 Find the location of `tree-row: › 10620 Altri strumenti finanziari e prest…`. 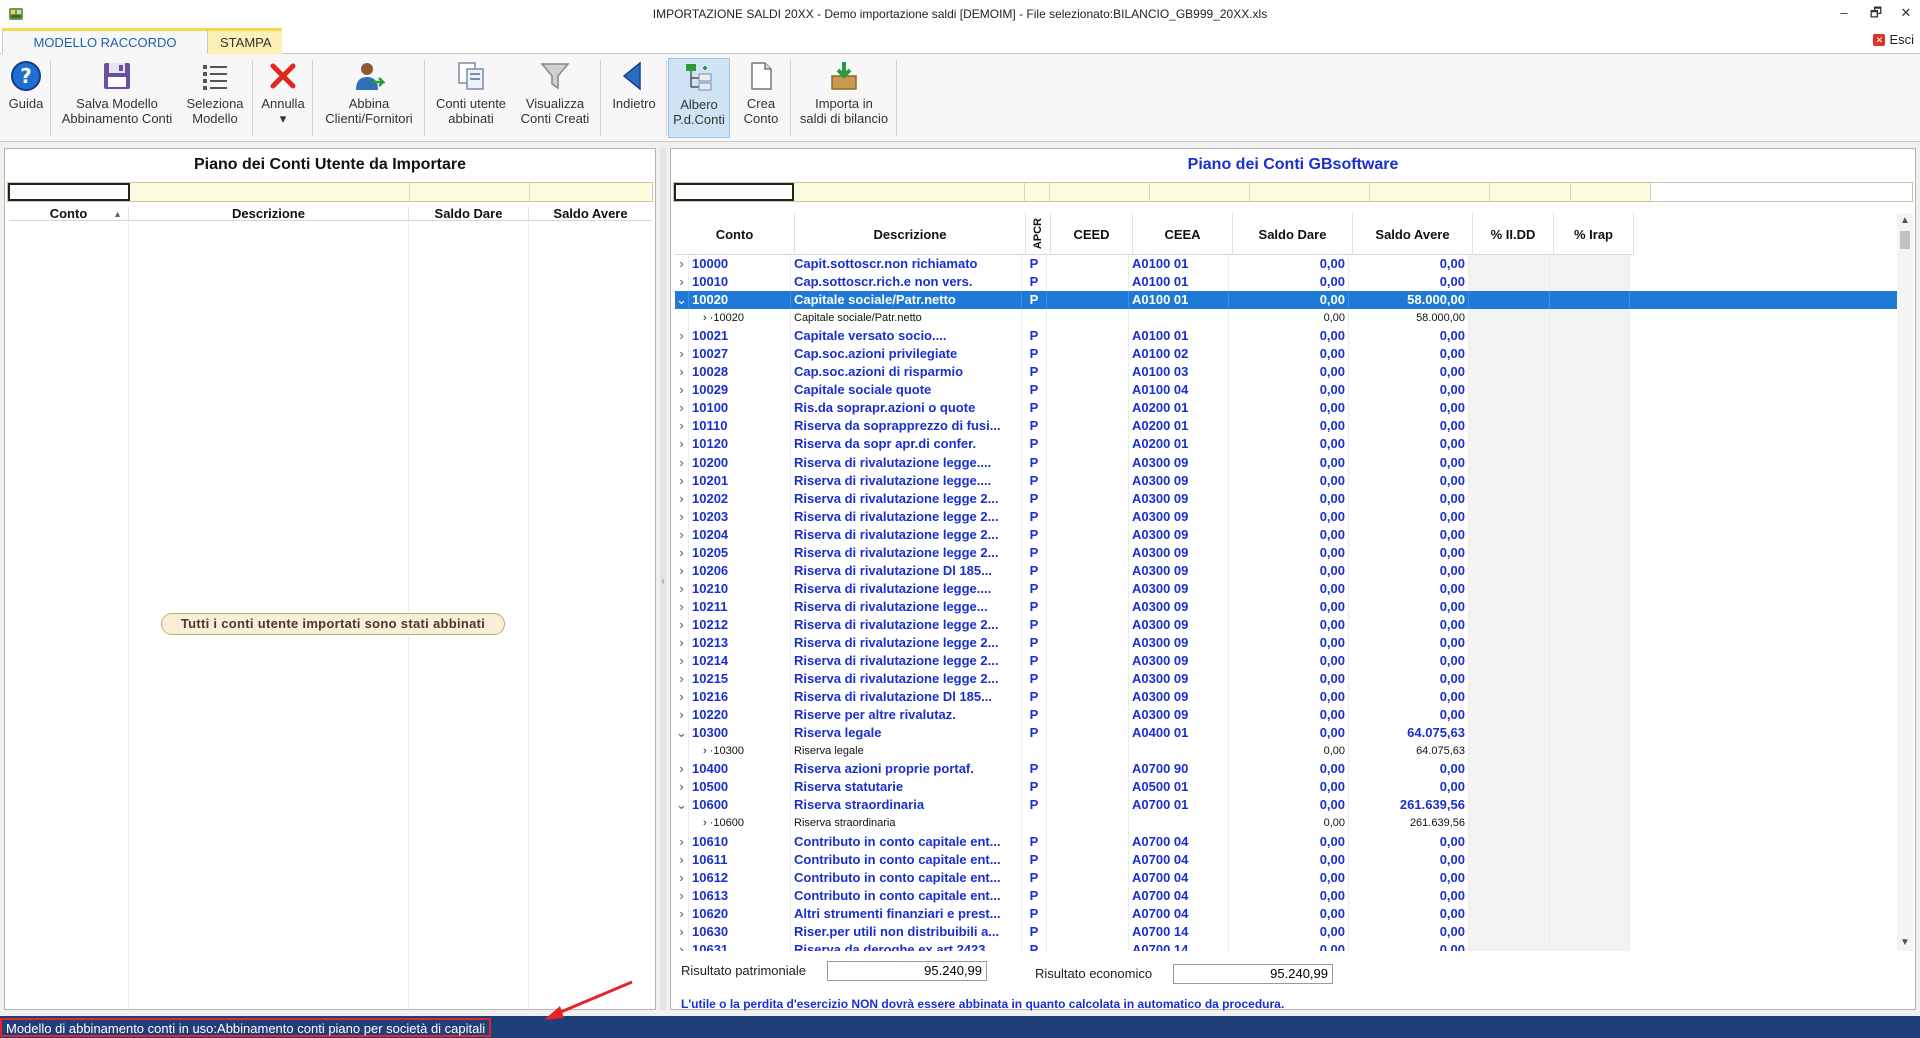

tree-row: › 10620 Altri strumenti finanziari e prest… is located at coordinates (1287, 913).